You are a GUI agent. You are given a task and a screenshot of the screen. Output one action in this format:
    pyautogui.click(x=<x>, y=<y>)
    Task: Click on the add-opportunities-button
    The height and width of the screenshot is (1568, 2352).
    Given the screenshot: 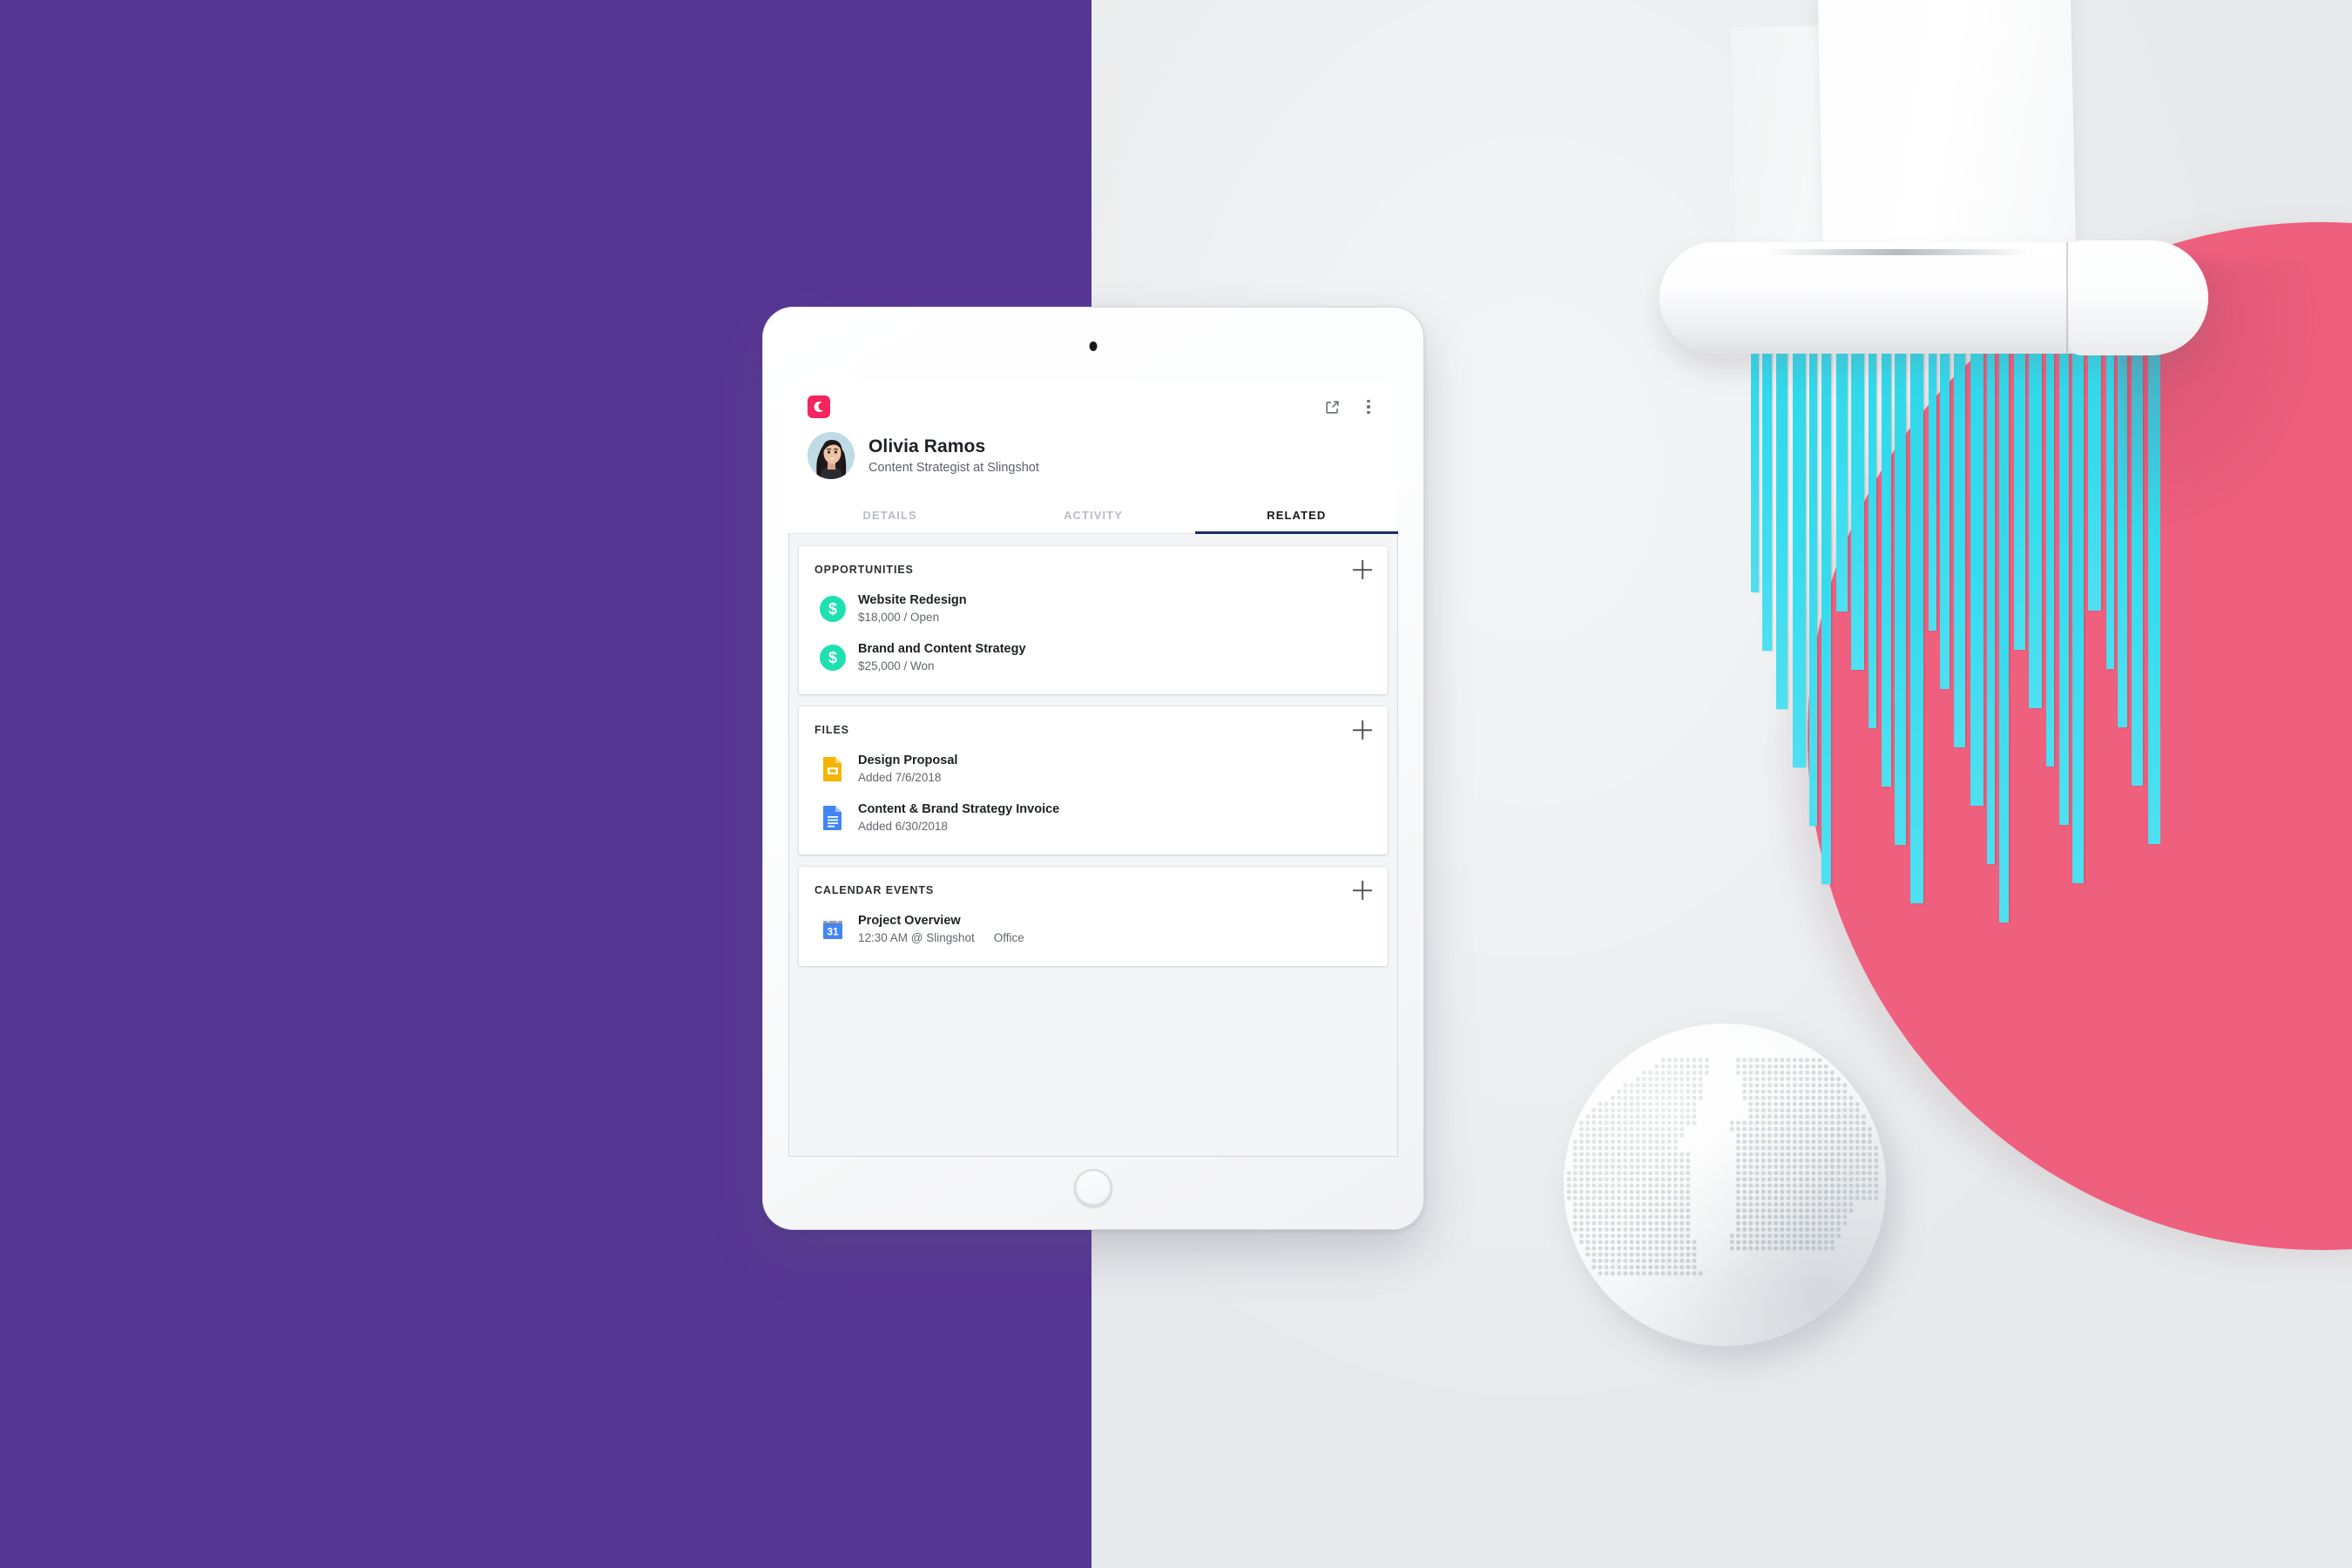 What is the action you would take?
    pyautogui.click(x=1362, y=569)
    